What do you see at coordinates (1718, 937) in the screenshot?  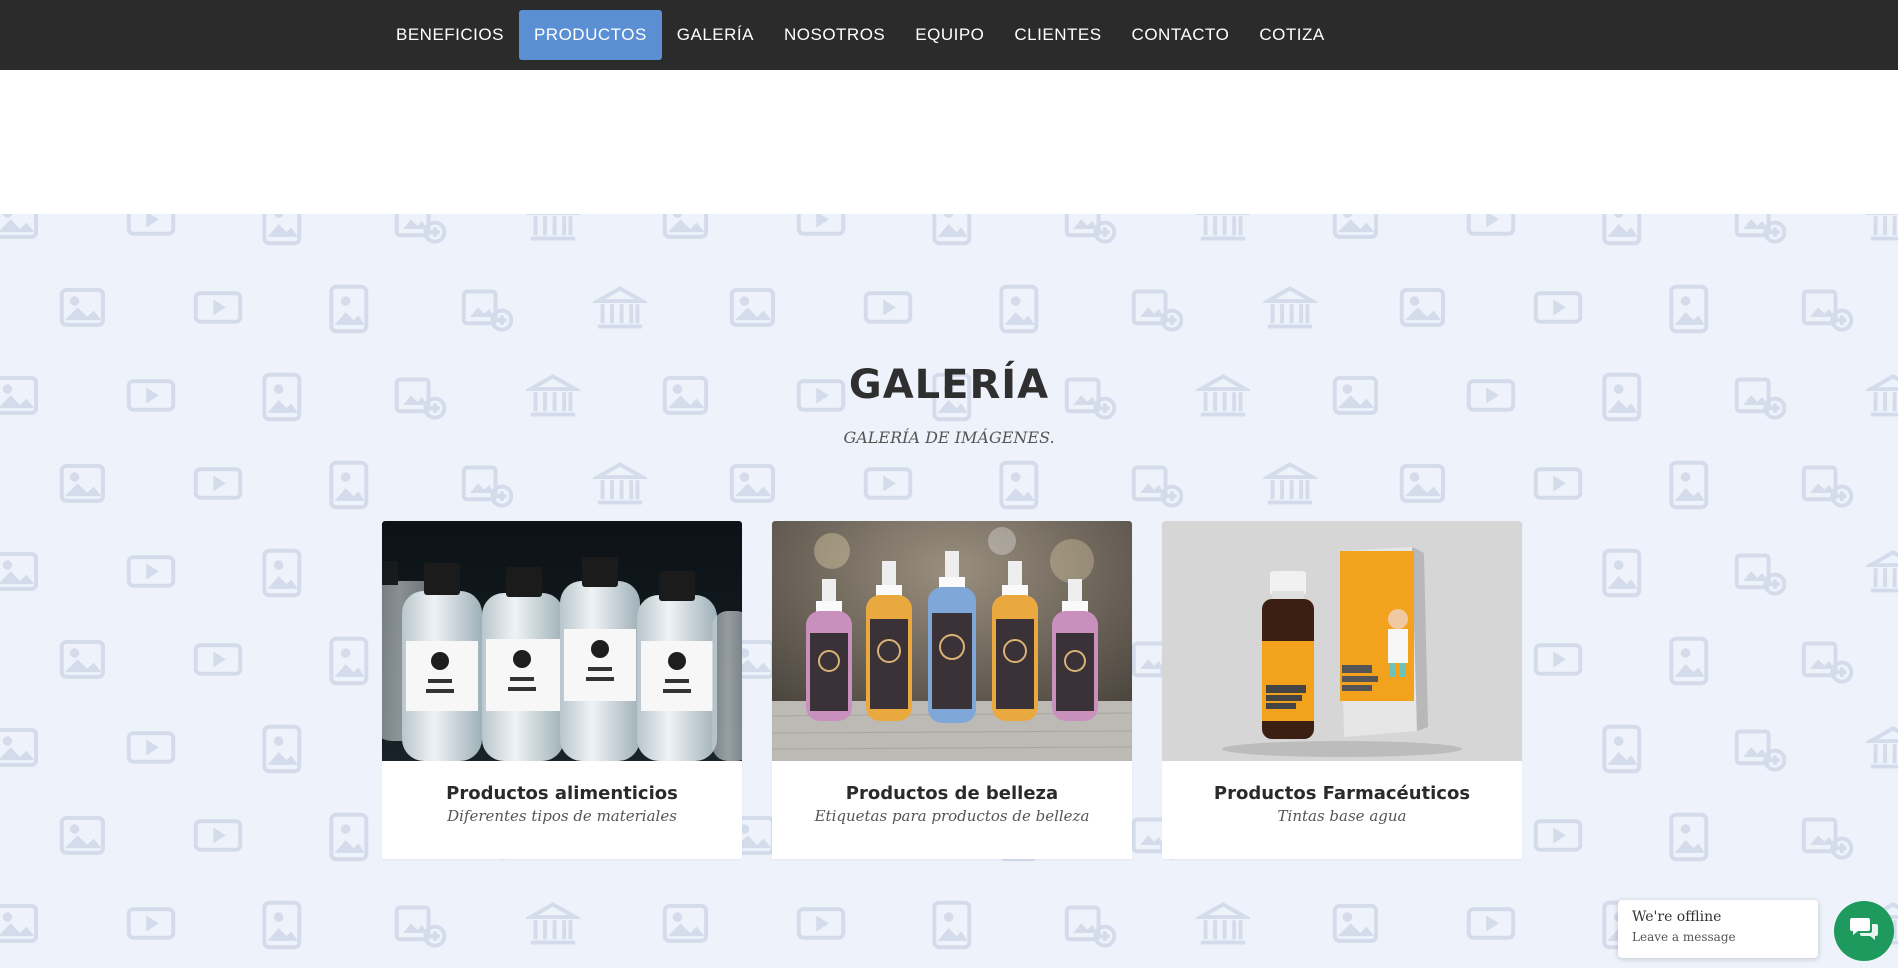 I see `chat-leave-message-text: Leave a message` at bounding box center [1718, 937].